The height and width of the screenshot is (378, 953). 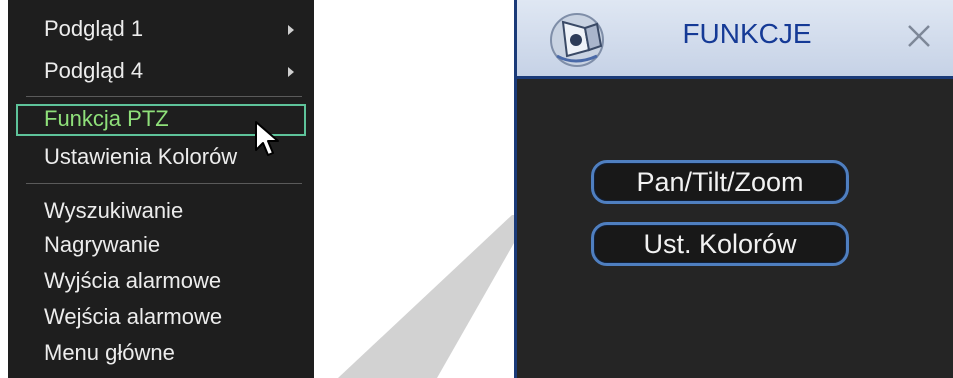 What do you see at coordinates (102, 244) in the screenshot?
I see `menu-item-label: Nagrywanie` at bounding box center [102, 244].